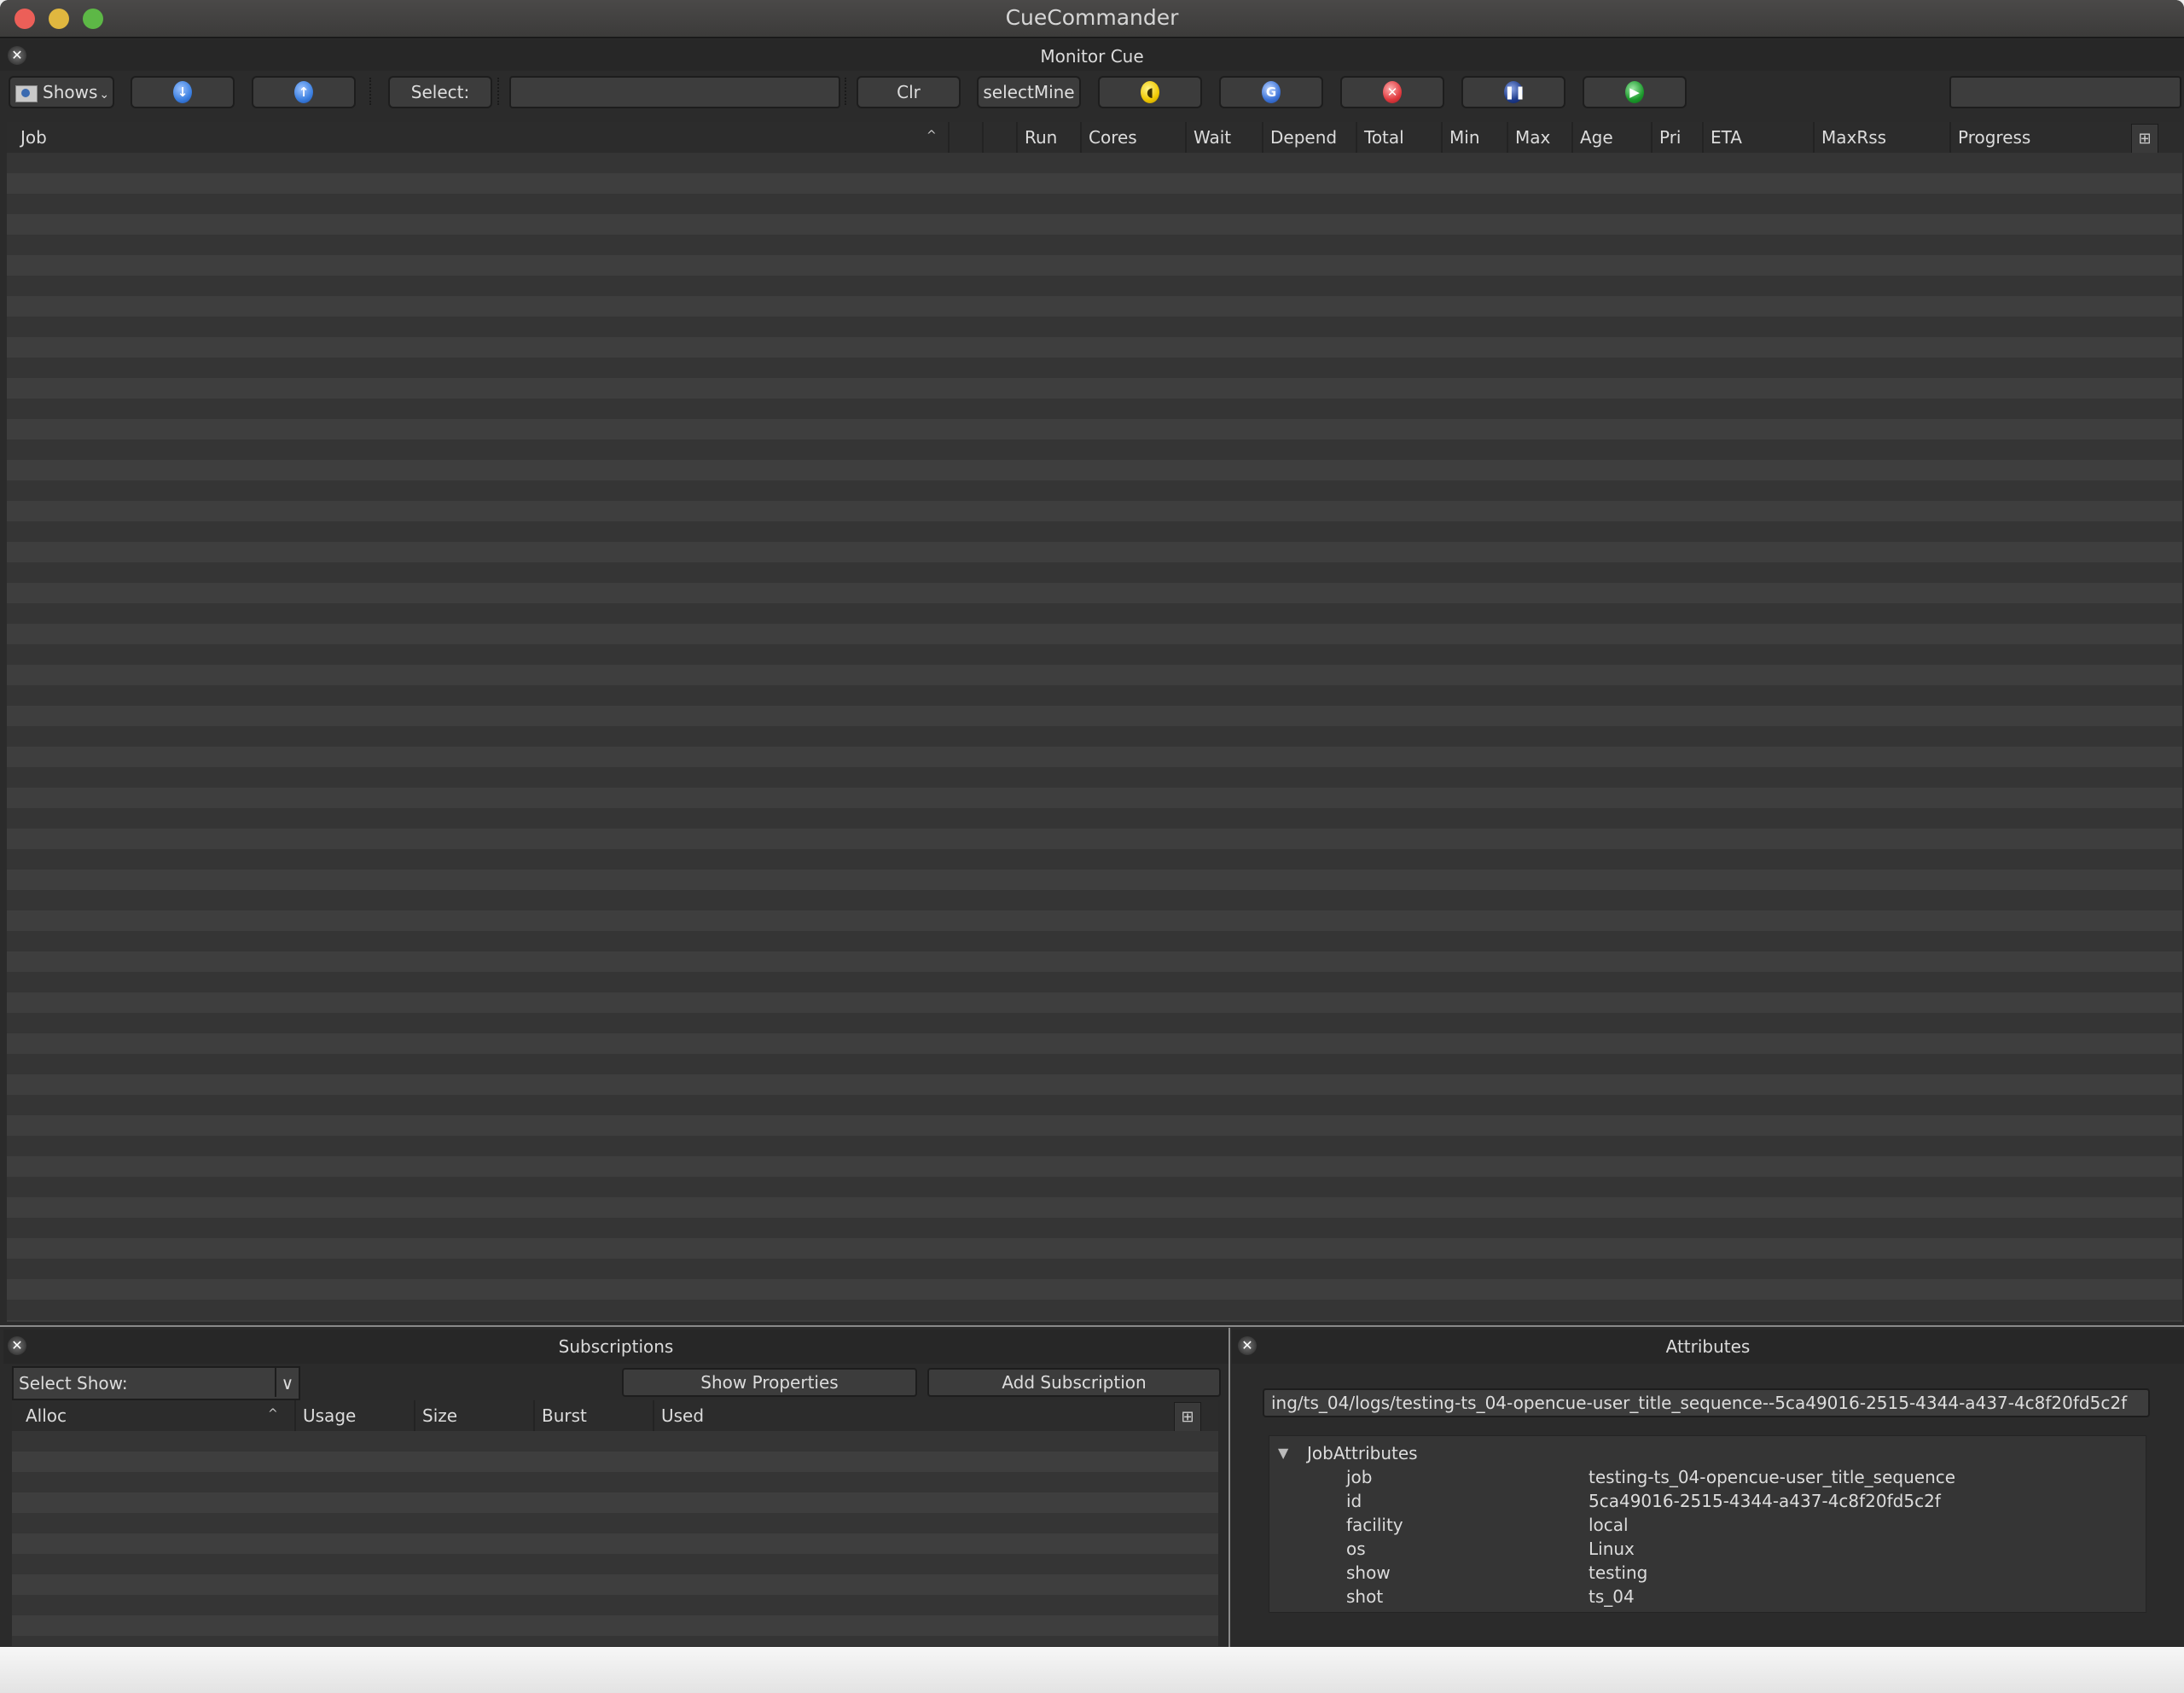 The height and width of the screenshot is (1693, 2184). I want to click on column-header-age: Age, so click(1614, 137).